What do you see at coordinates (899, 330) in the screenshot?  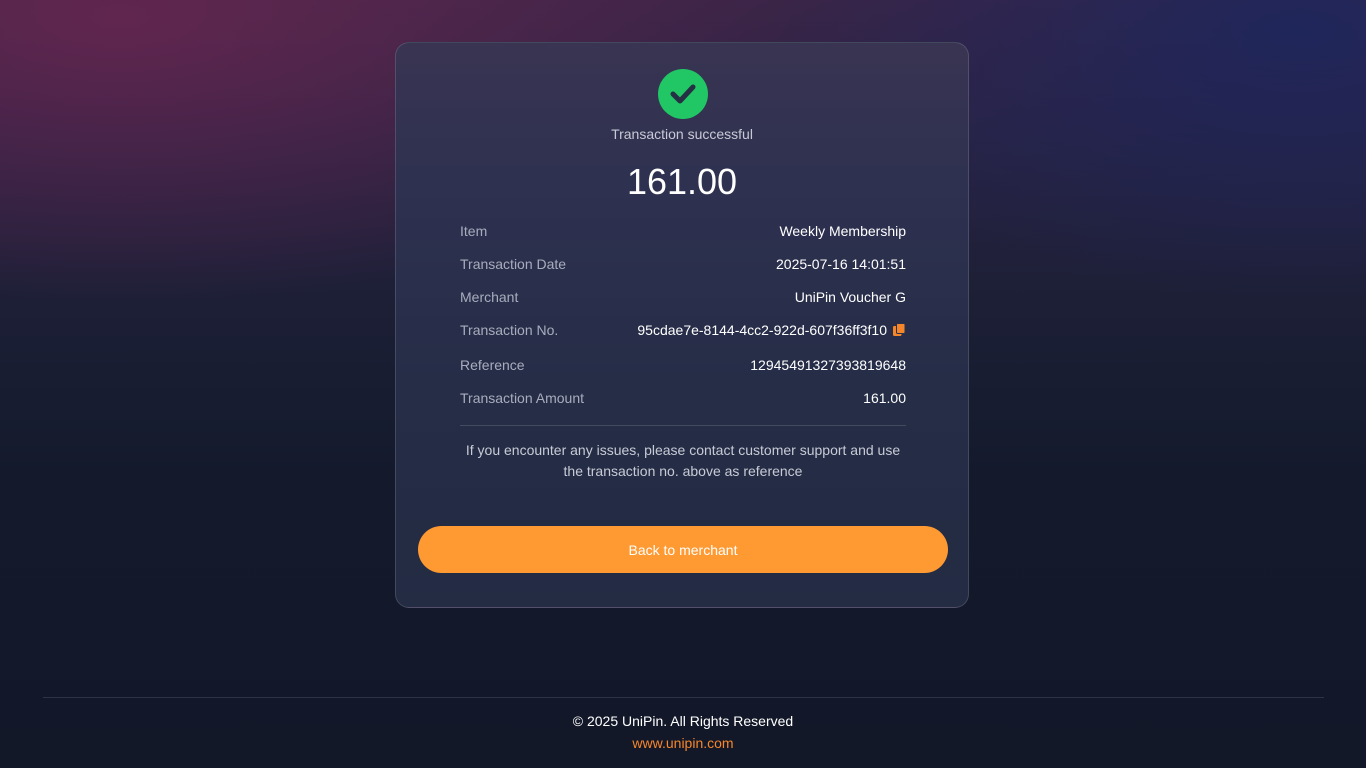 I see `copy-icon` at bounding box center [899, 330].